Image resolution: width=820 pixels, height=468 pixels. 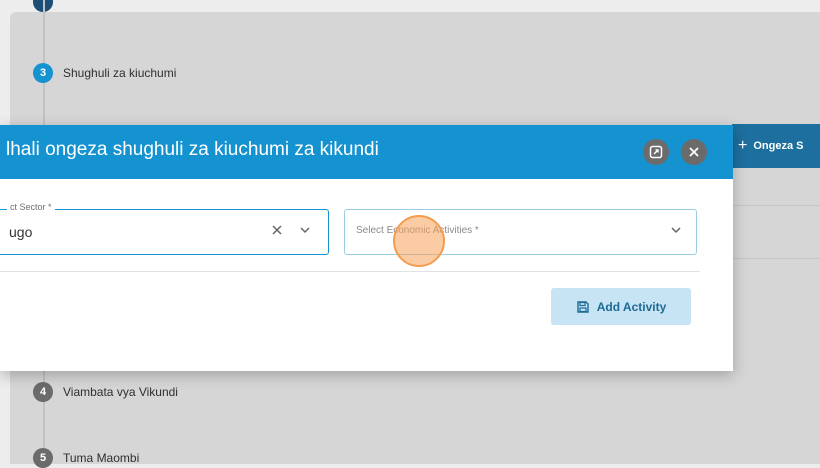 What do you see at coordinates (43, 392) in the screenshot?
I see `step-4-number: 4` at bounding box center [43, 392].